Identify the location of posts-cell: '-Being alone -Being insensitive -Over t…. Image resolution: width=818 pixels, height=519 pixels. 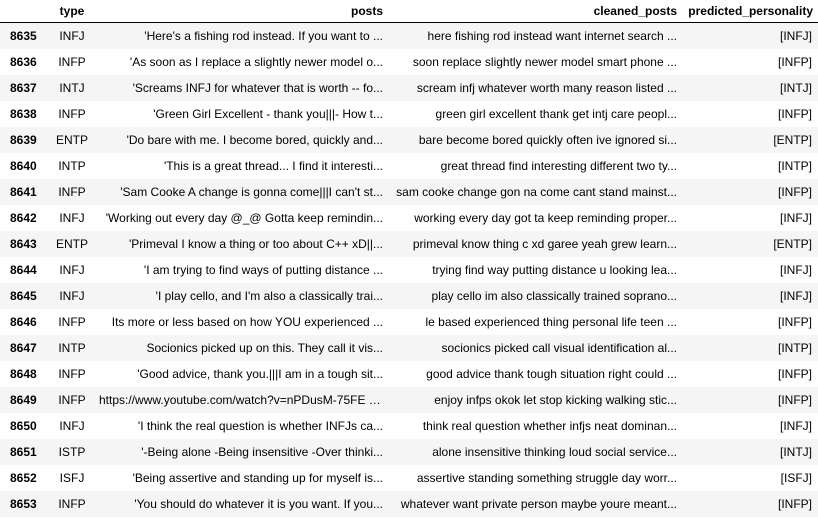
(262, 451).